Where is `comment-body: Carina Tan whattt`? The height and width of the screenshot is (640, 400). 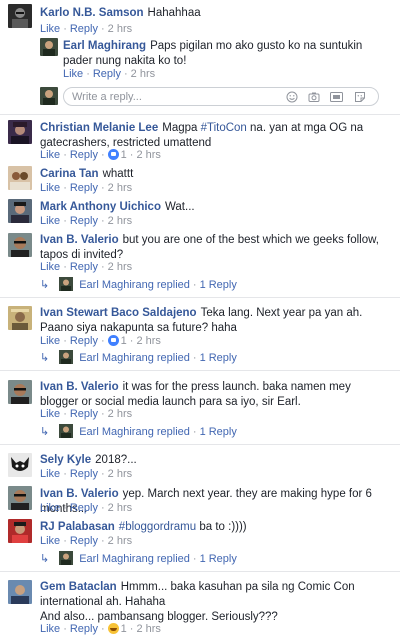 comment-body: Carina Tan whattt is located at coordinates (215, 174).